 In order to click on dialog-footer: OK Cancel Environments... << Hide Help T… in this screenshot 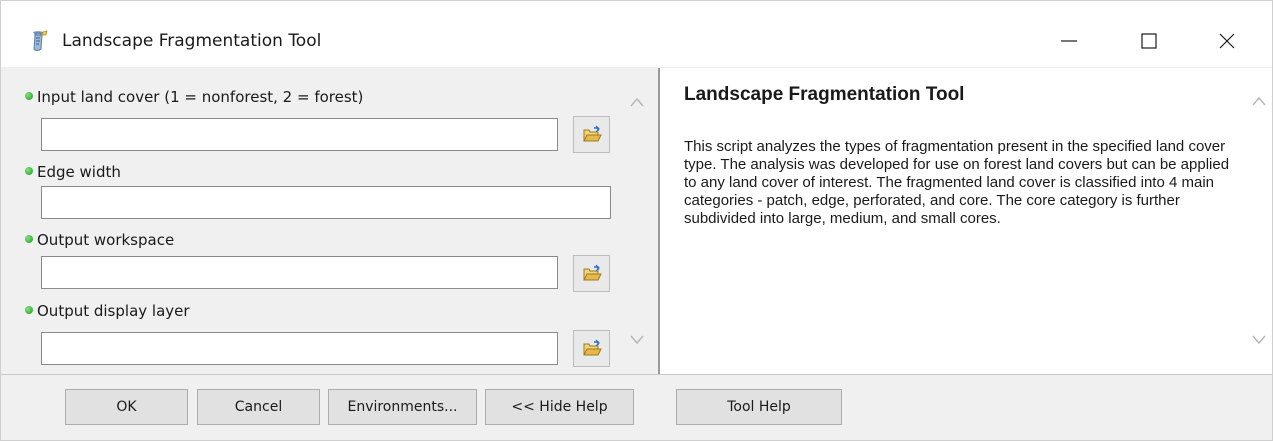, I will do `click(636, 407)`.